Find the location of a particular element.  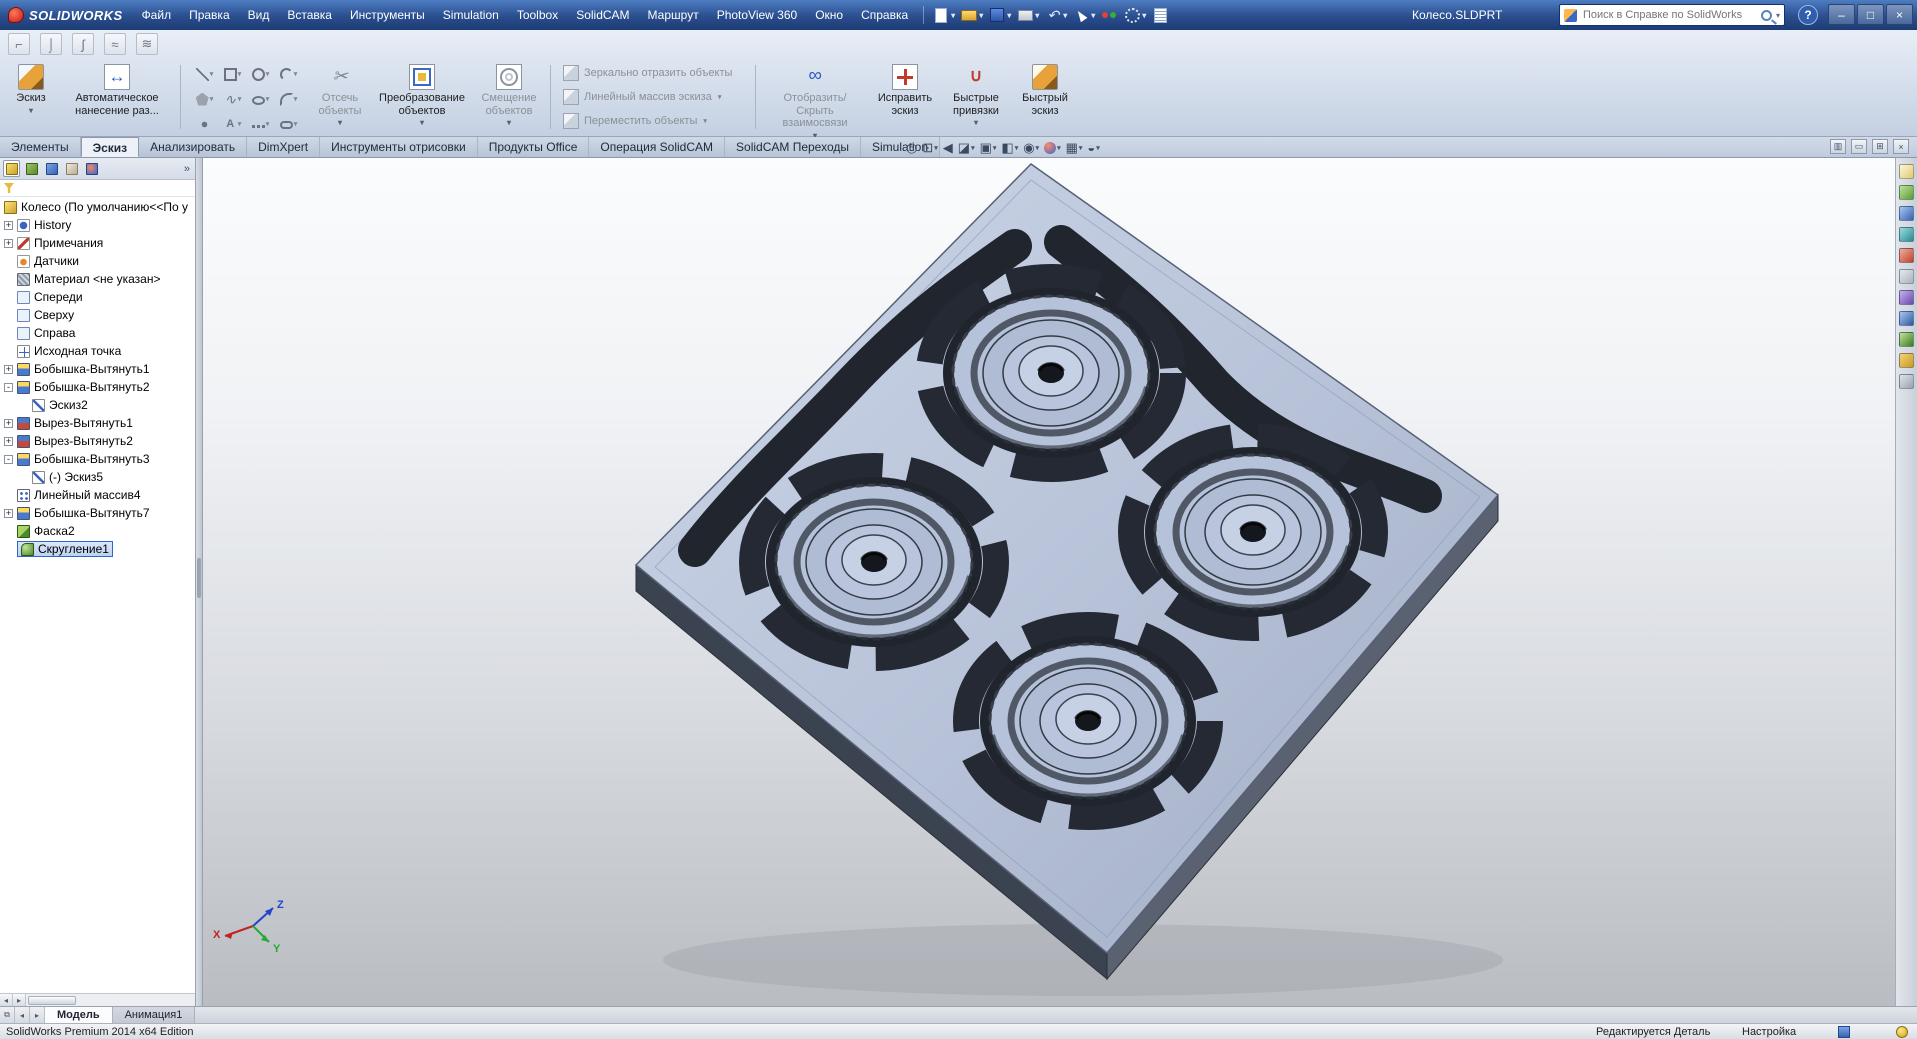

scroll-right-icon: ▸ is located at coordinates (19, 1000).